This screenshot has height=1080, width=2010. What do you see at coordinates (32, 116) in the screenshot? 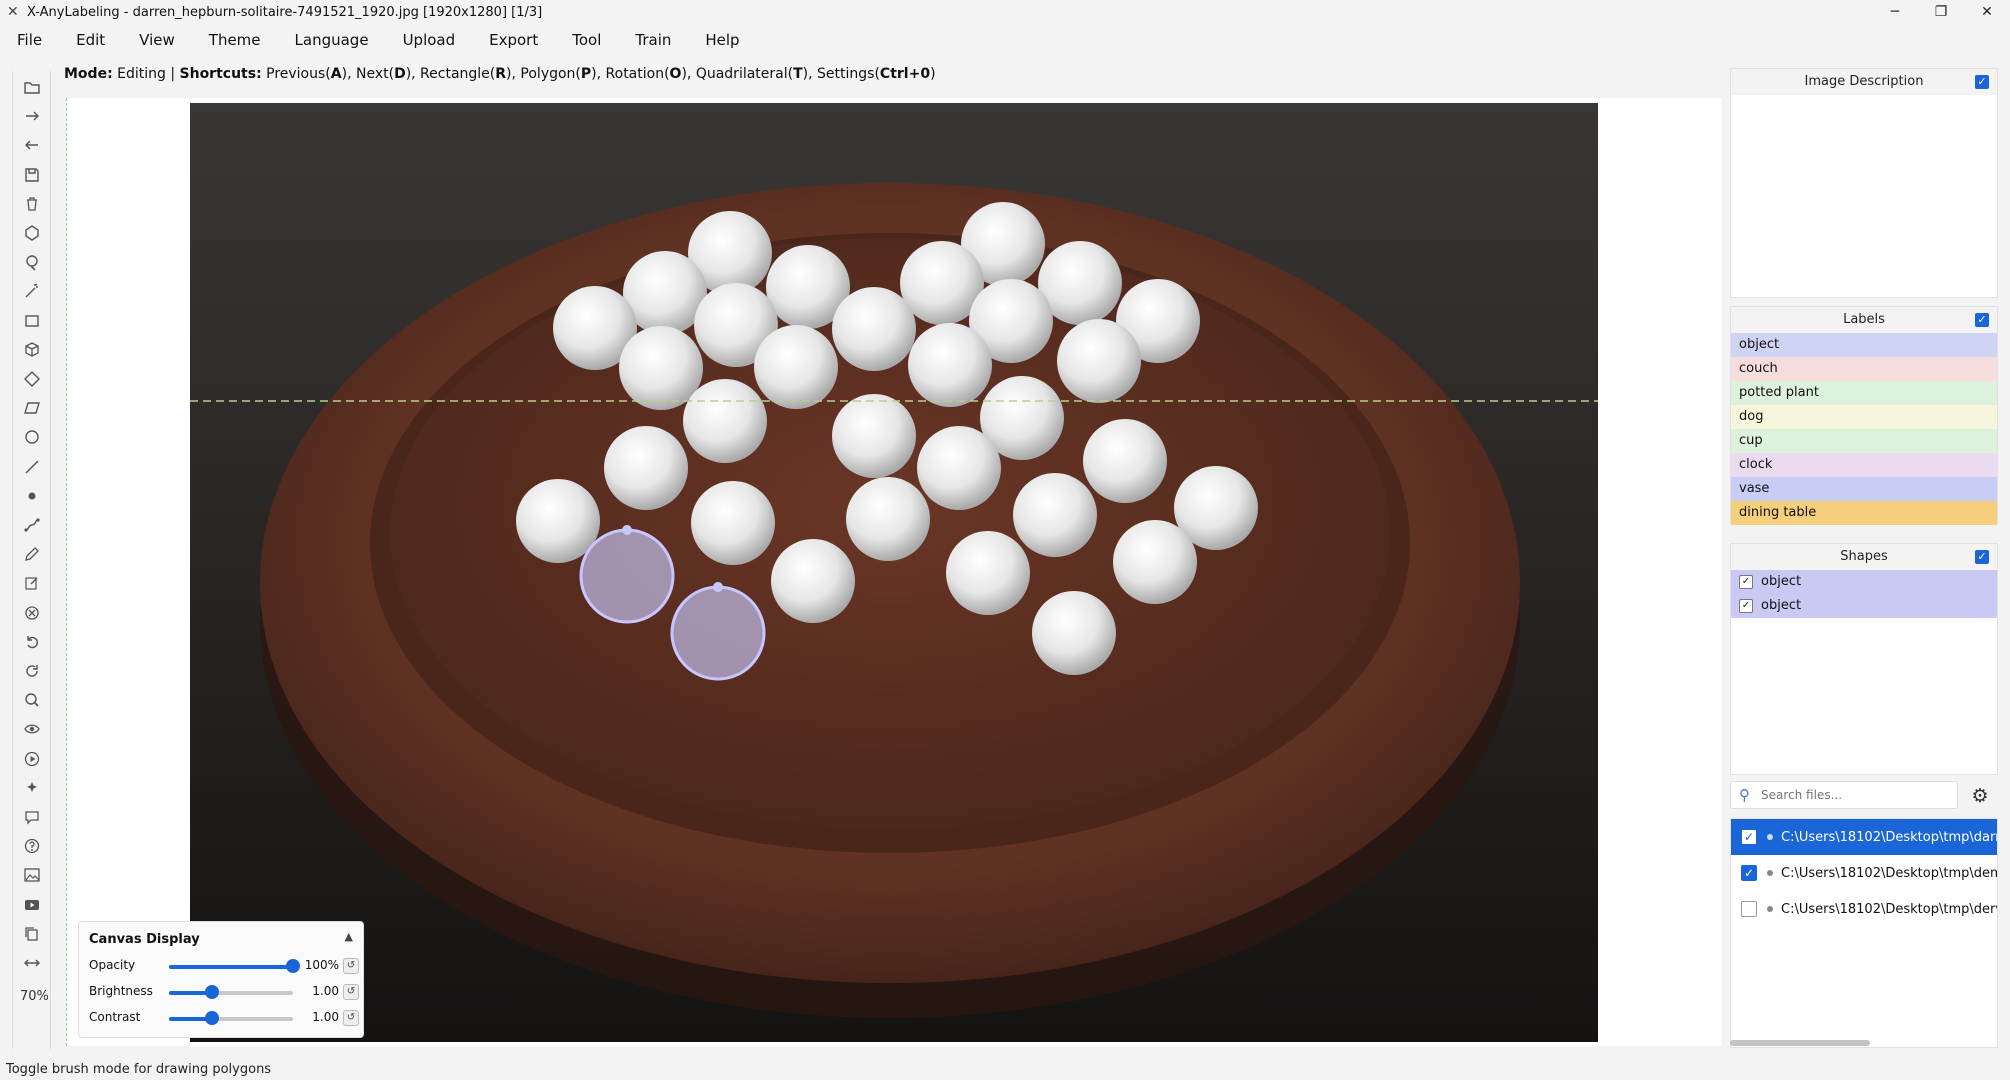
I see `next-image-icon` at bounding box center [32, 116].